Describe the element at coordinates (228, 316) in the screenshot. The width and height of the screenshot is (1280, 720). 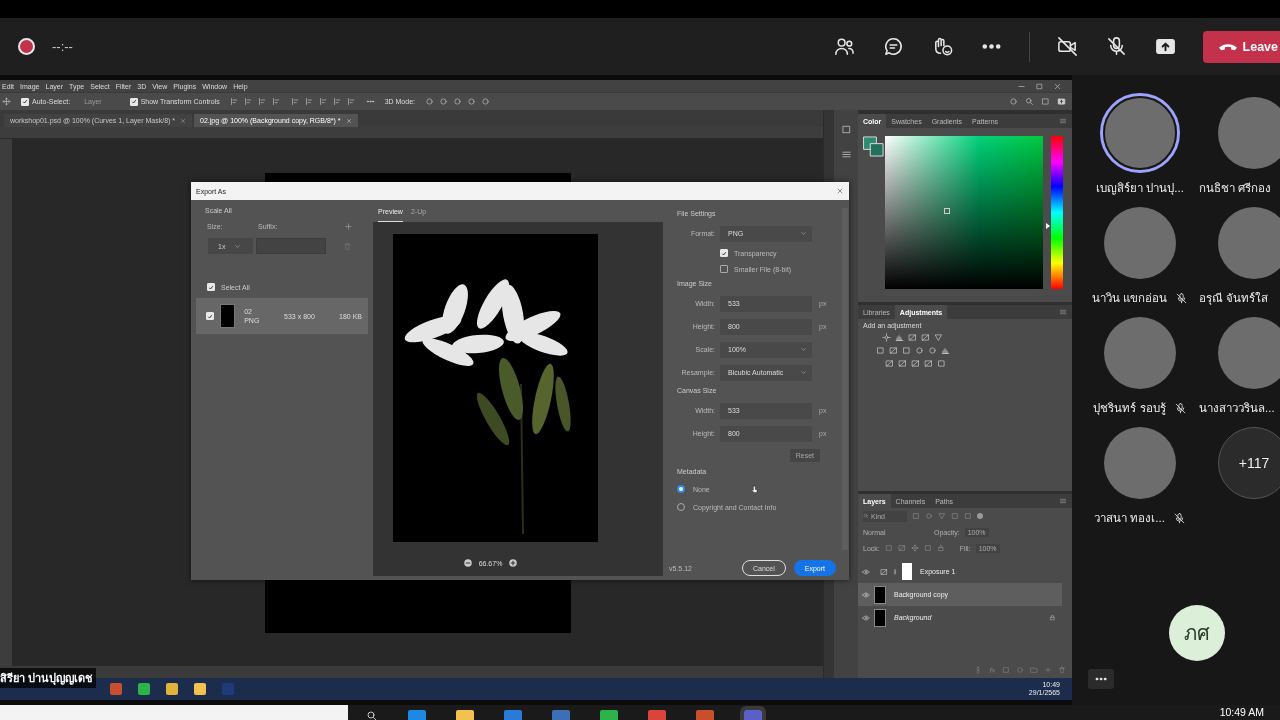
I see `file-thumbnail` at that location.